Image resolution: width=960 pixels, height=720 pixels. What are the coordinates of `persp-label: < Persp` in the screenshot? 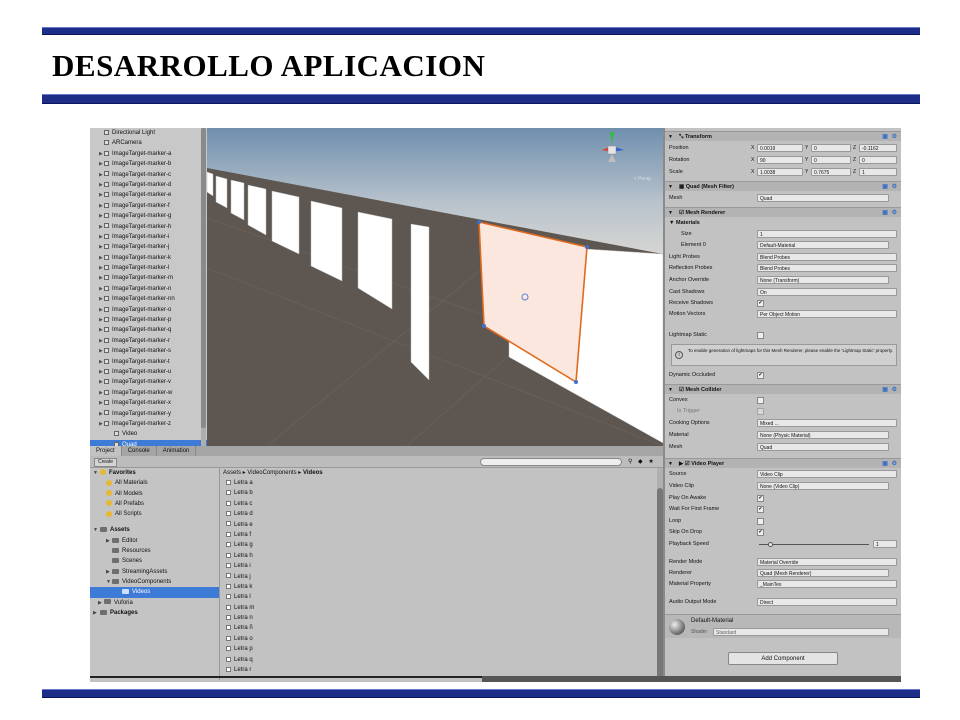 It's located at (642, 179).